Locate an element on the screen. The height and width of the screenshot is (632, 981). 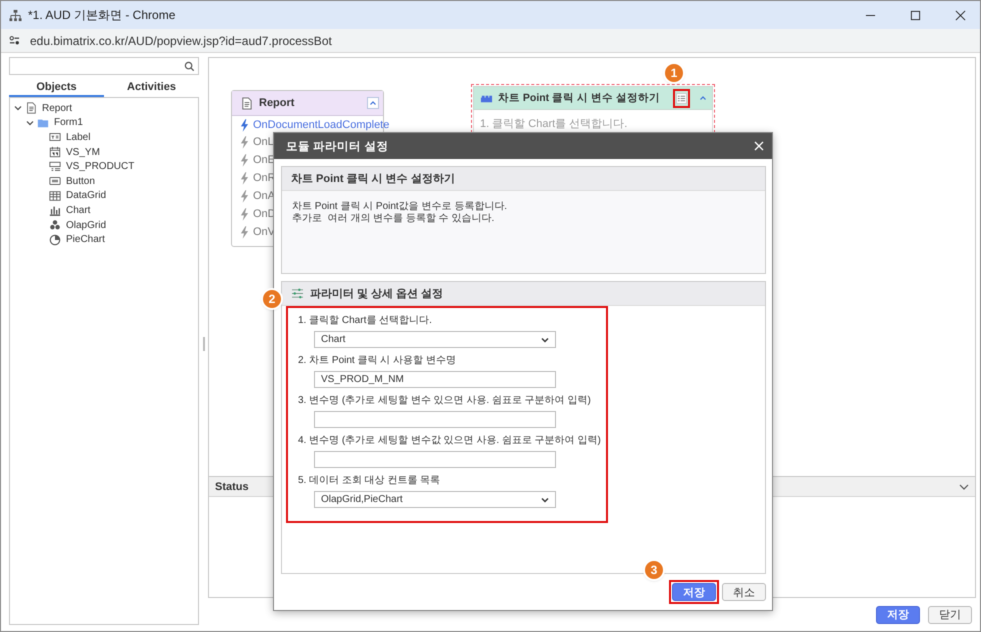
window-title: *1. AUD 기본화면 - Chrome is located at coordinates (102, 15).